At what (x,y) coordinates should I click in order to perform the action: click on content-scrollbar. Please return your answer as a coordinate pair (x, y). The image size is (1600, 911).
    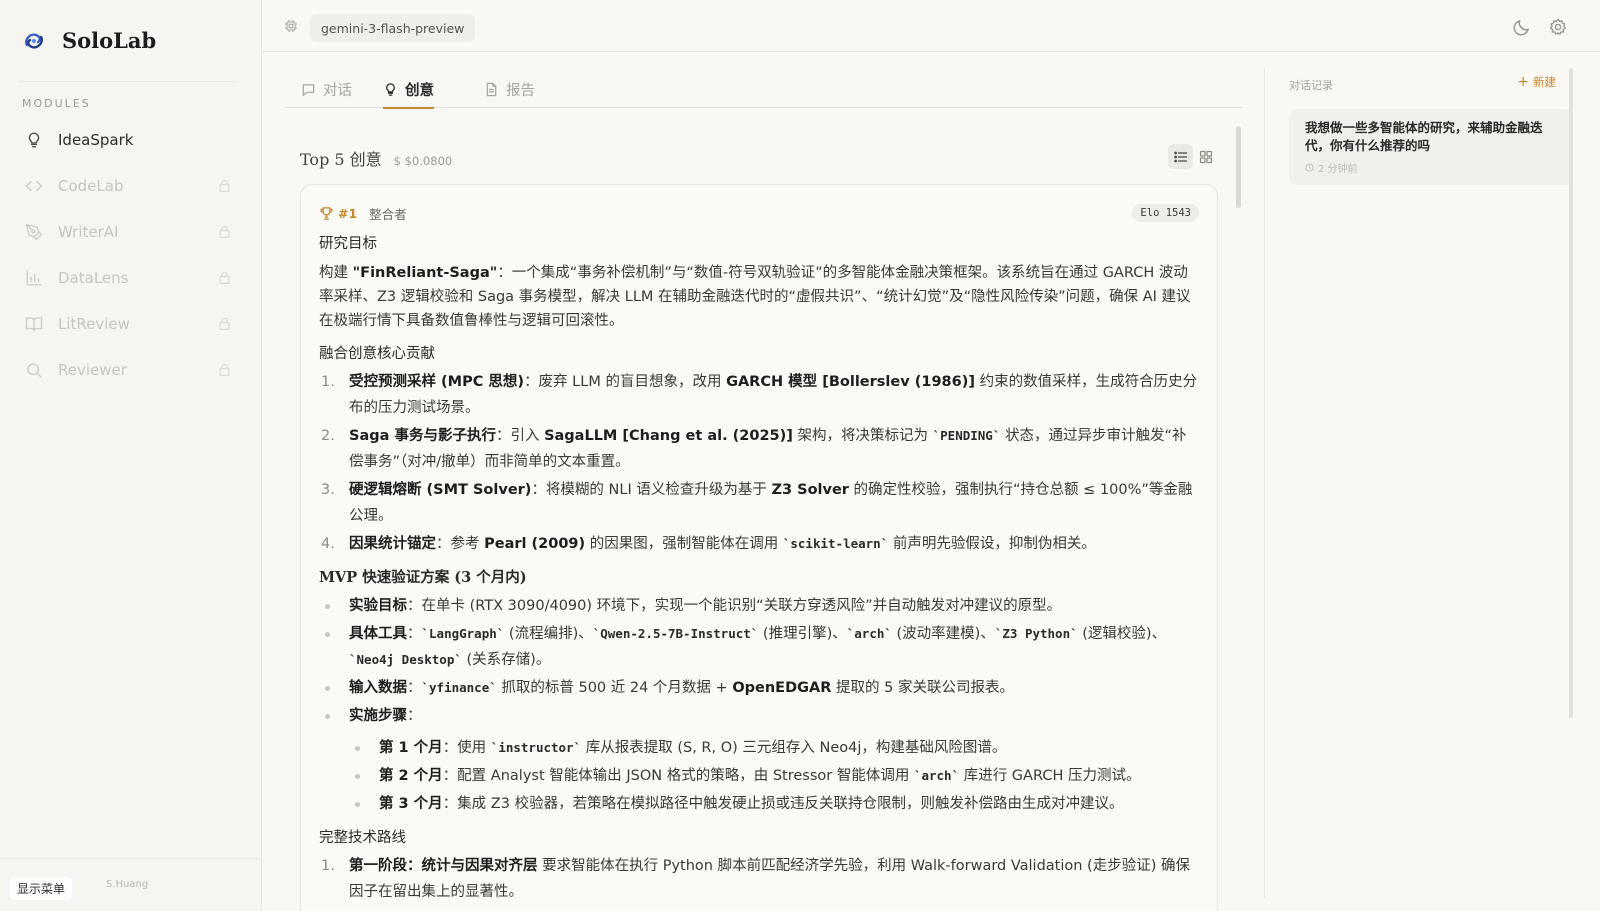
    Looking at the image, I should click on (1238, 167).